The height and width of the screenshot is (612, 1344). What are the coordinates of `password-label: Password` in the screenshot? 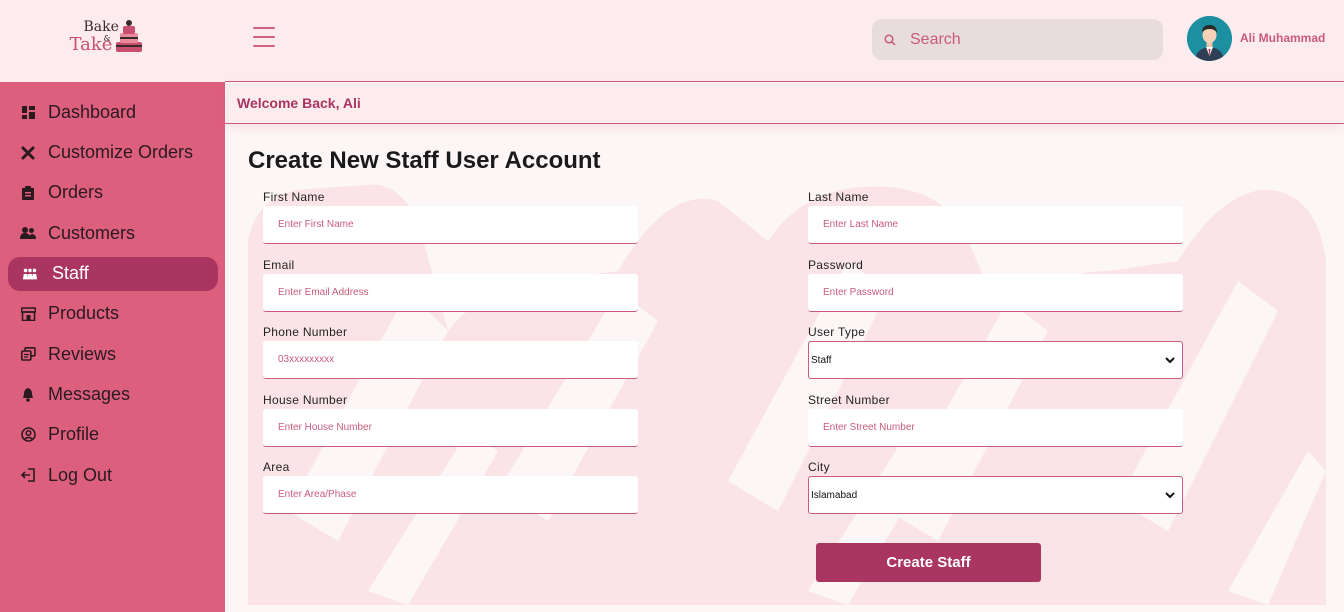 It's located at (836, 265).